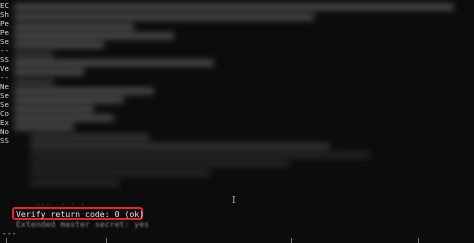 This screenshot has width=474, height=243. What do you see at coordinates (4, 41) in the screenshot?
I see `prefix-line-5: Se` at bounding box center [4, 41].